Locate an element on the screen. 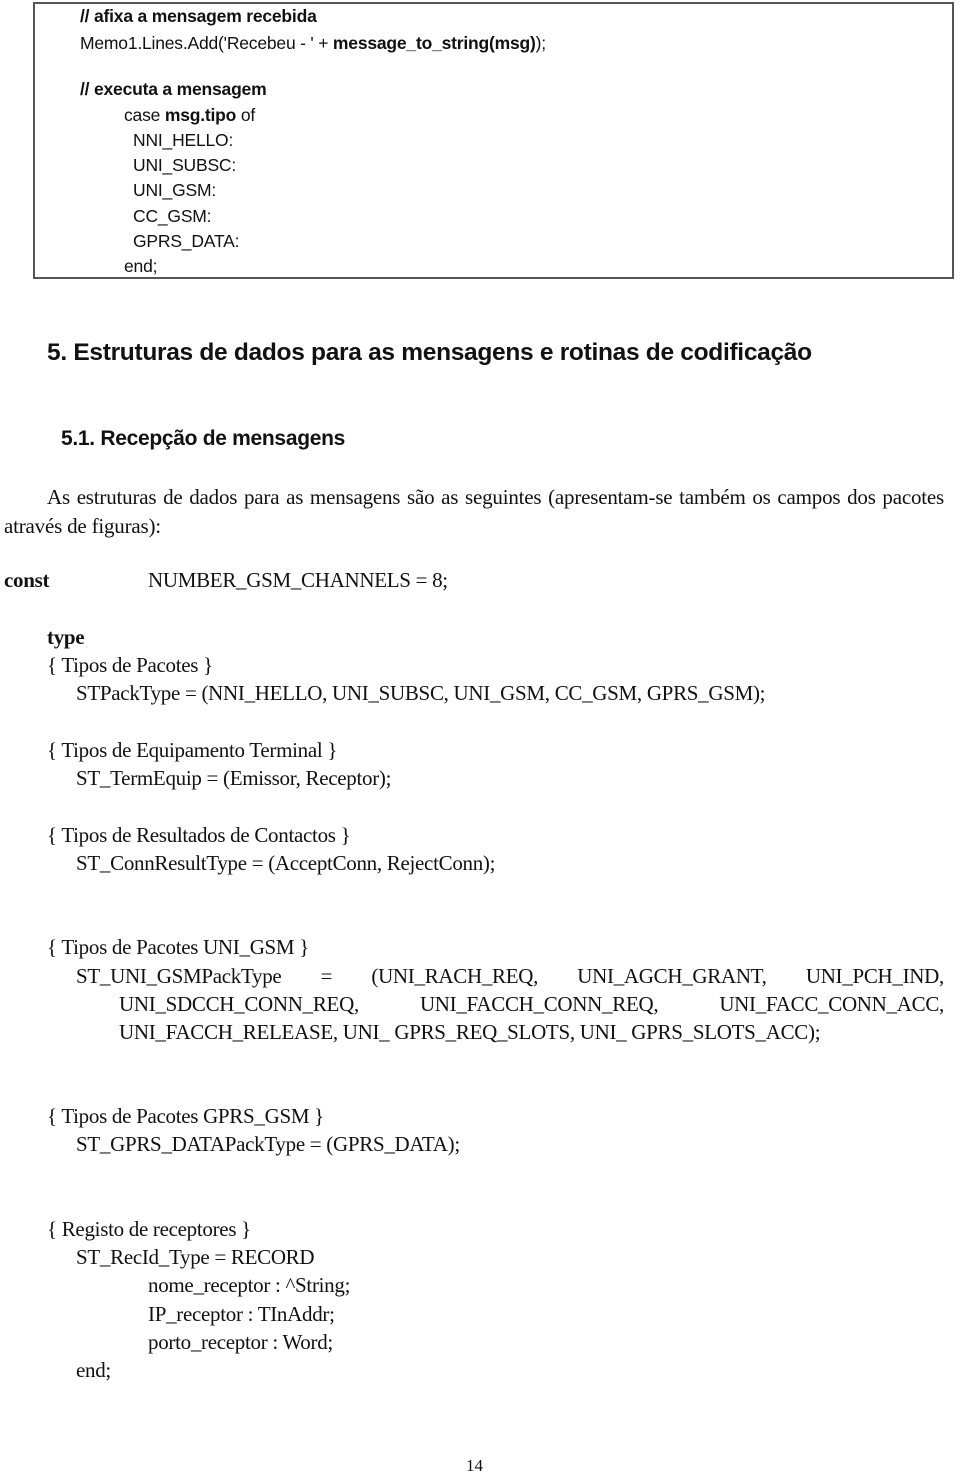 This screenshot has width=960, height=1476. subsection-heading: 5.1. Recepção de mensagens is located at coordinates (203, 438).